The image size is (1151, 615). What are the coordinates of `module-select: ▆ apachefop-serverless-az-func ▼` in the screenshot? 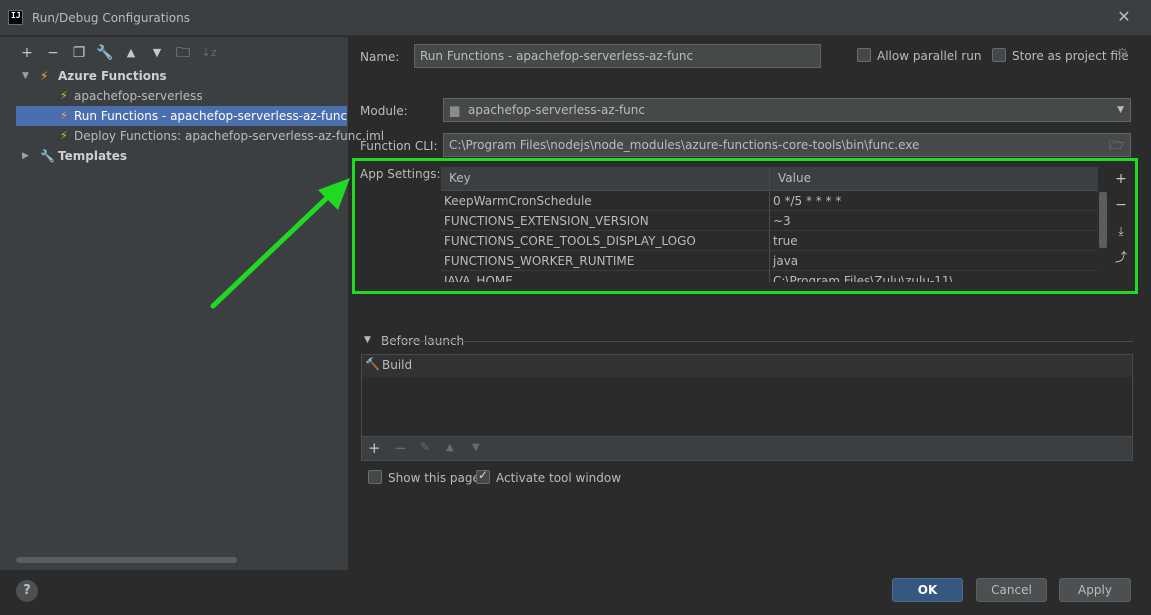 It's located at (787, 110).